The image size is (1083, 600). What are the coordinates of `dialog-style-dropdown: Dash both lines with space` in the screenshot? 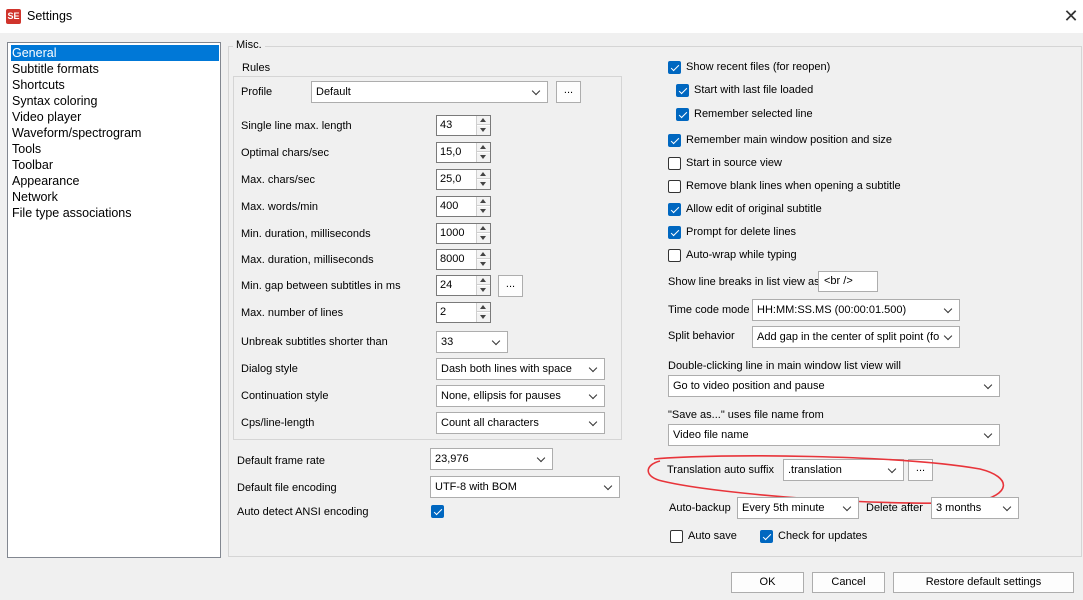 It's located at (520, 369).